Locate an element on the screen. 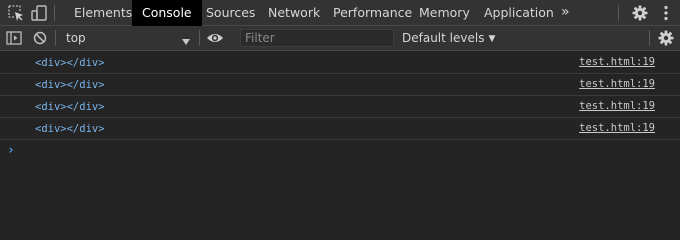 The height and width of the screenshot is (240, 680). console-toolbar: top Default levels▼ is located at coordinates (340, 38).